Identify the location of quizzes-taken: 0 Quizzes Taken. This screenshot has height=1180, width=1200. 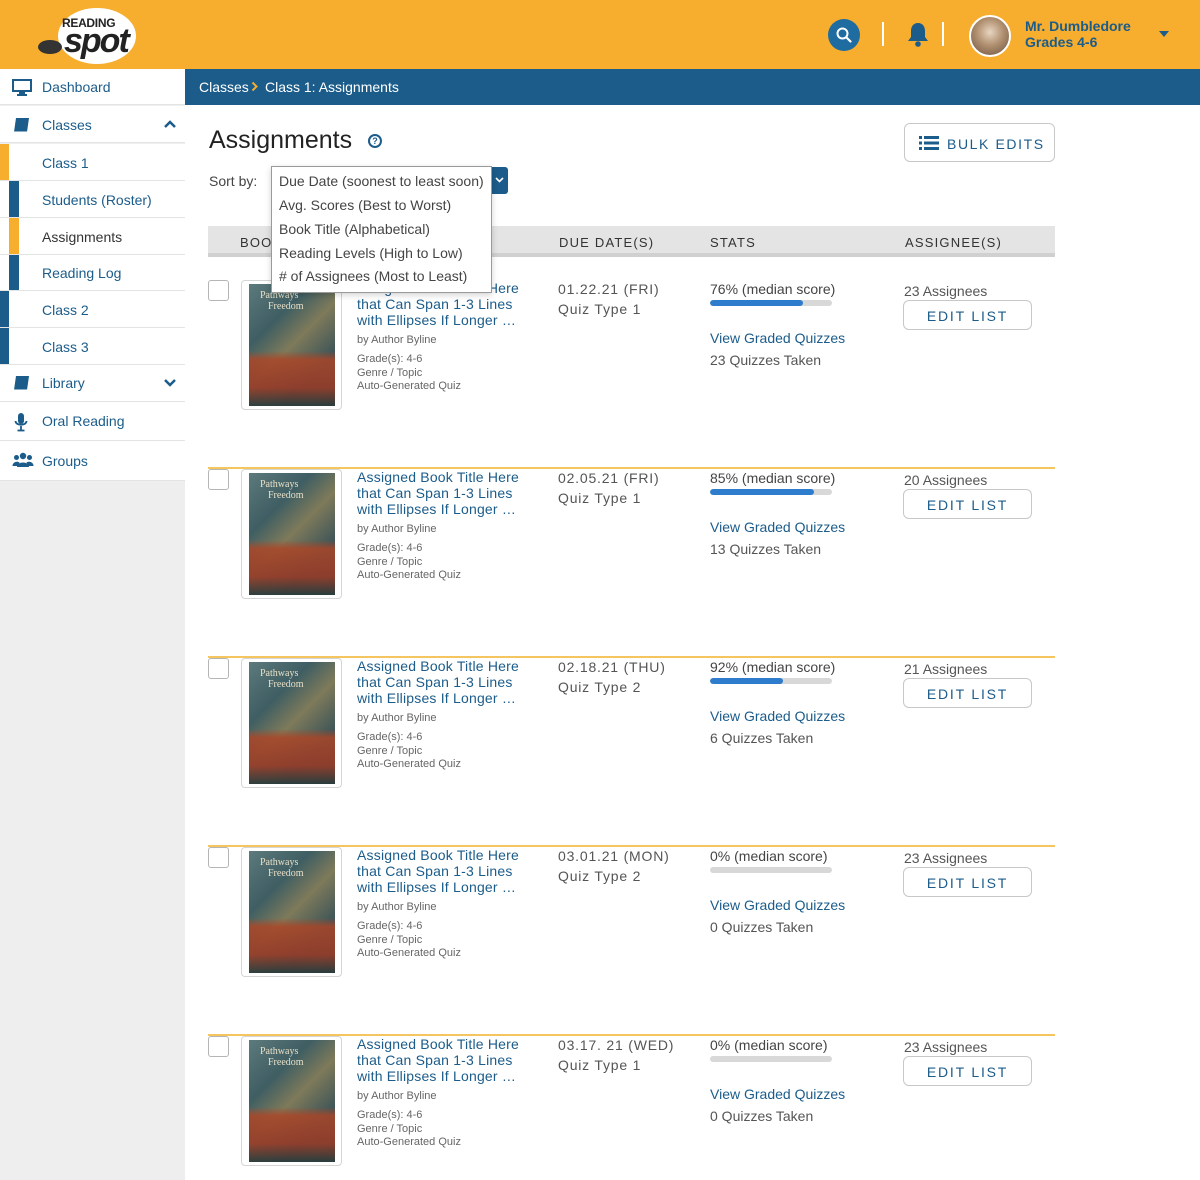
(762, 927).